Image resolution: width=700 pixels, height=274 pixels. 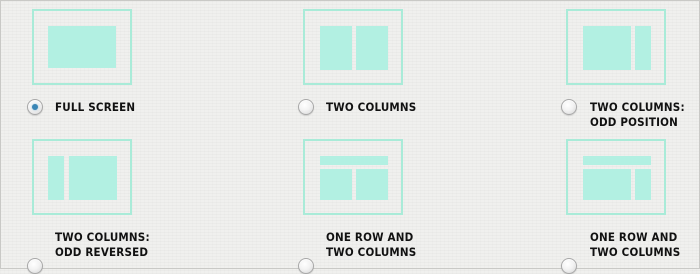 I want to click on full-screen-radio, so click(x=35, y=107).